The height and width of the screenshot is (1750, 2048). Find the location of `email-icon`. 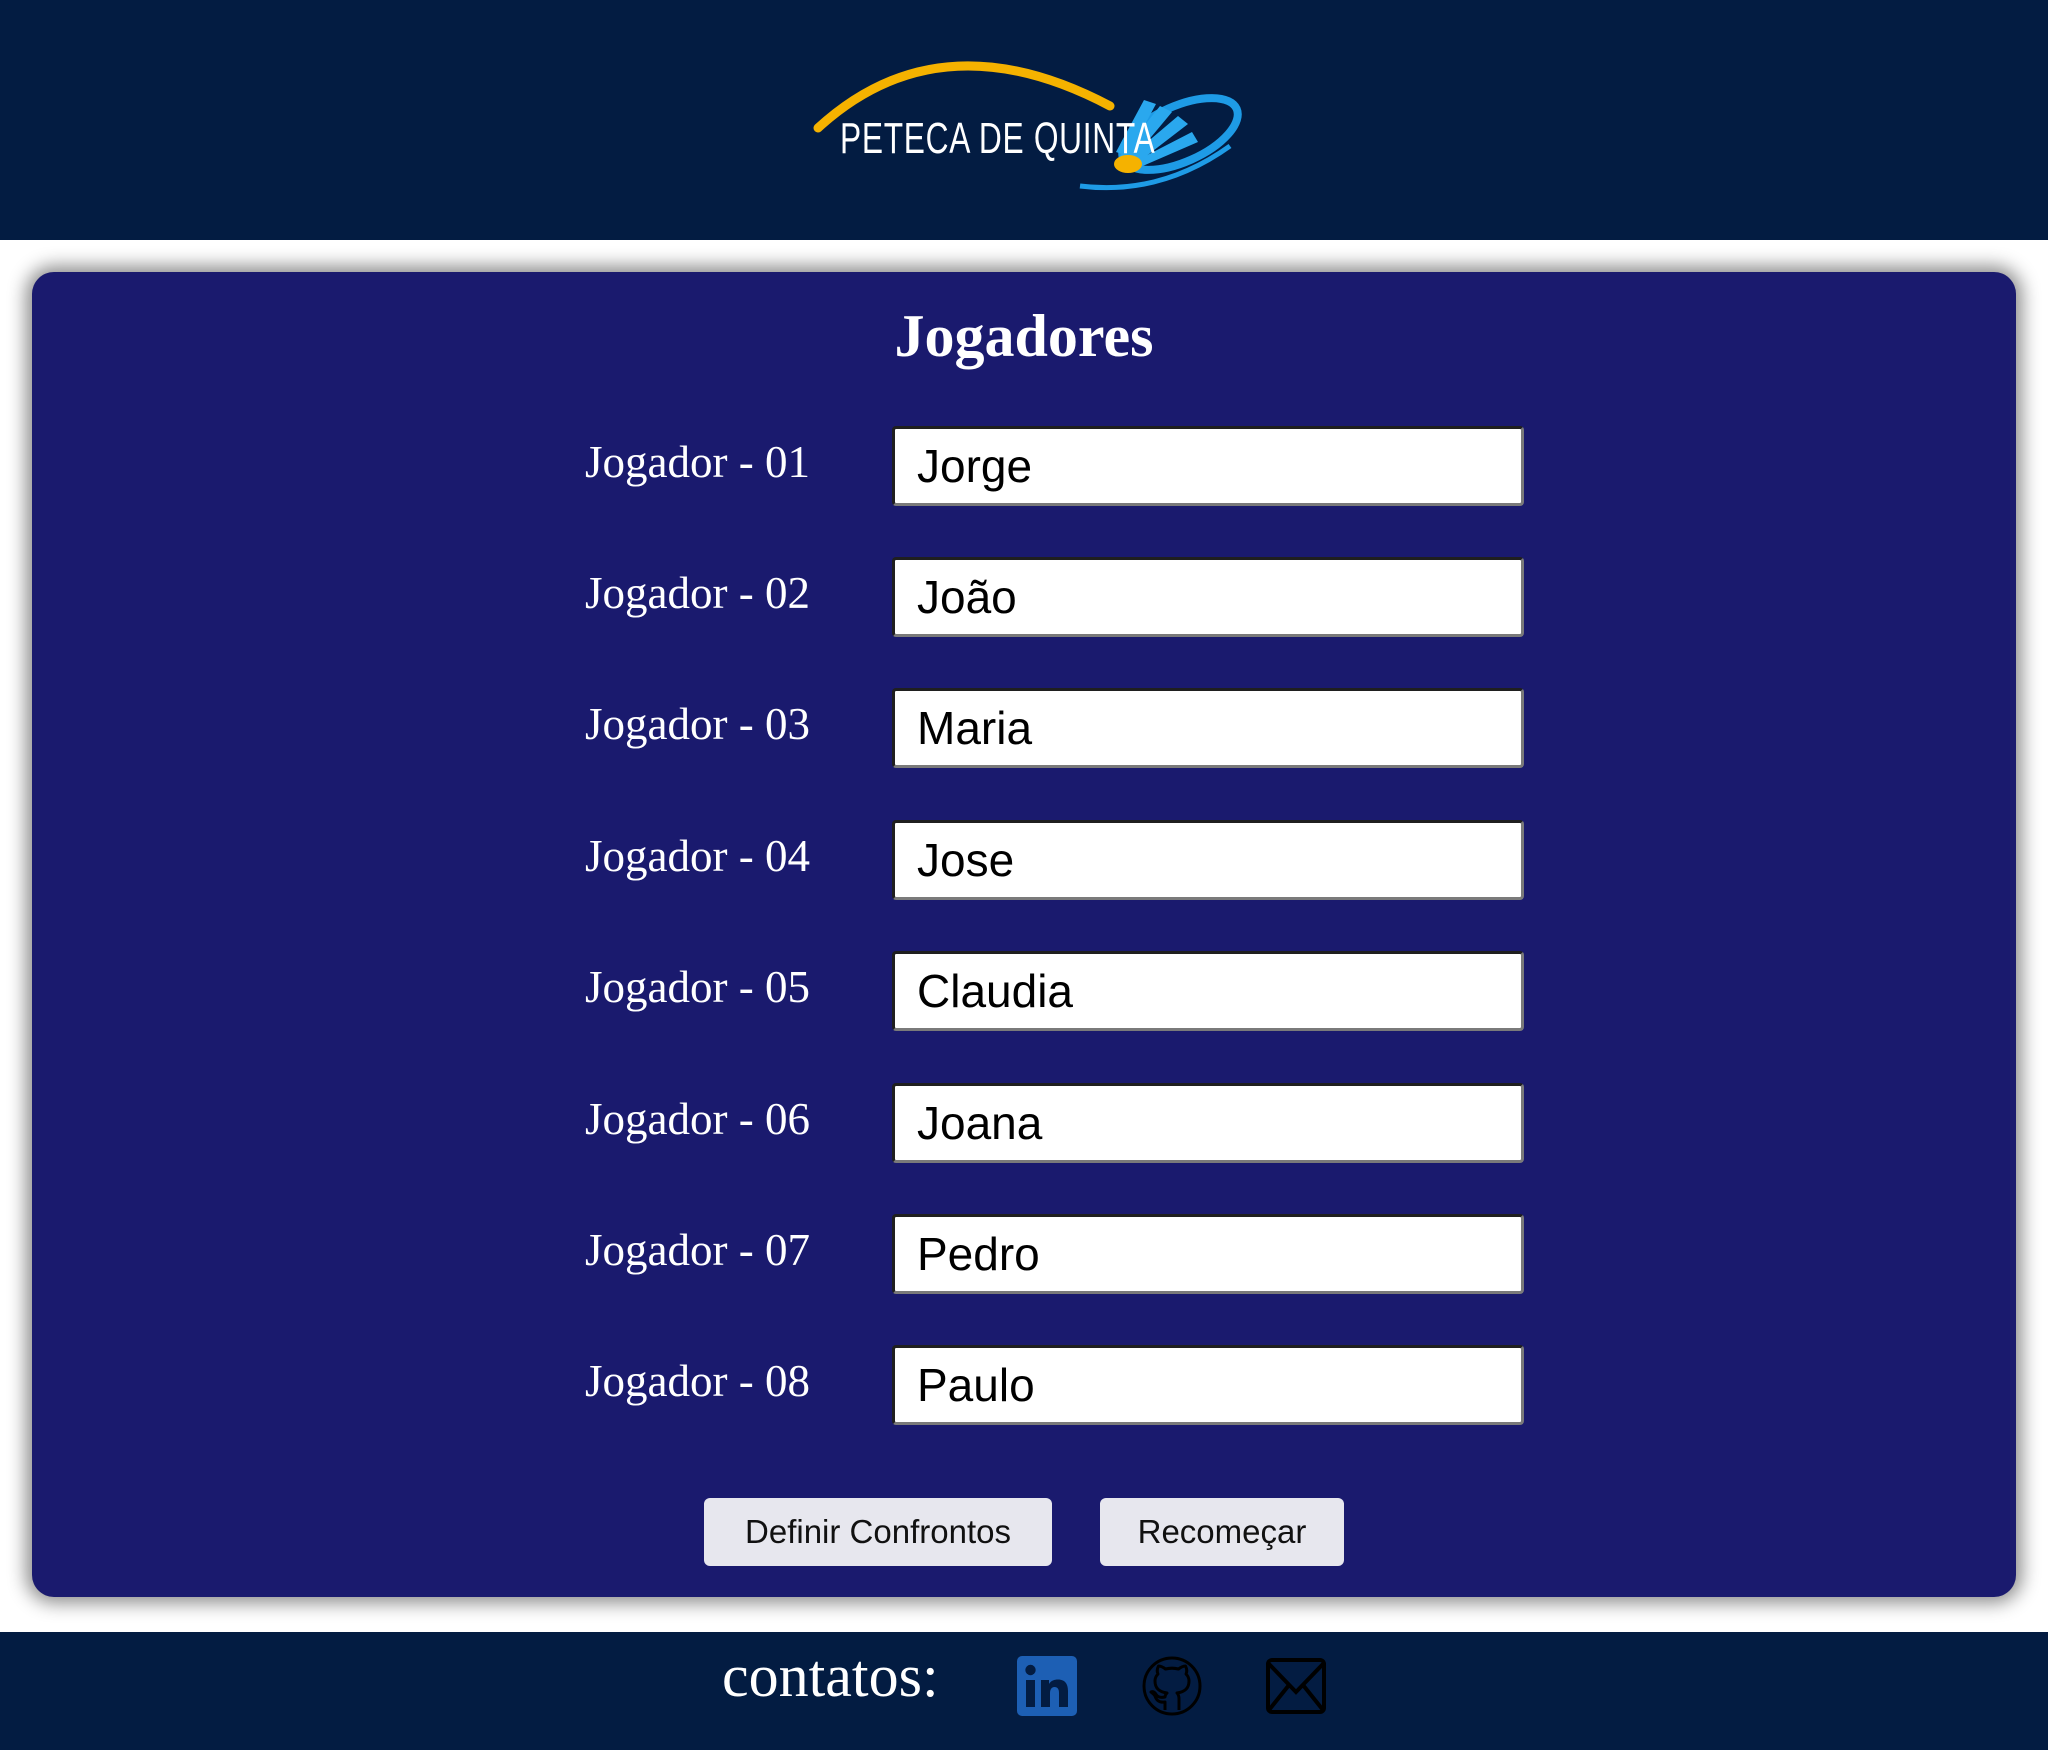

email-icon is located at coordinates (1296, 1686).